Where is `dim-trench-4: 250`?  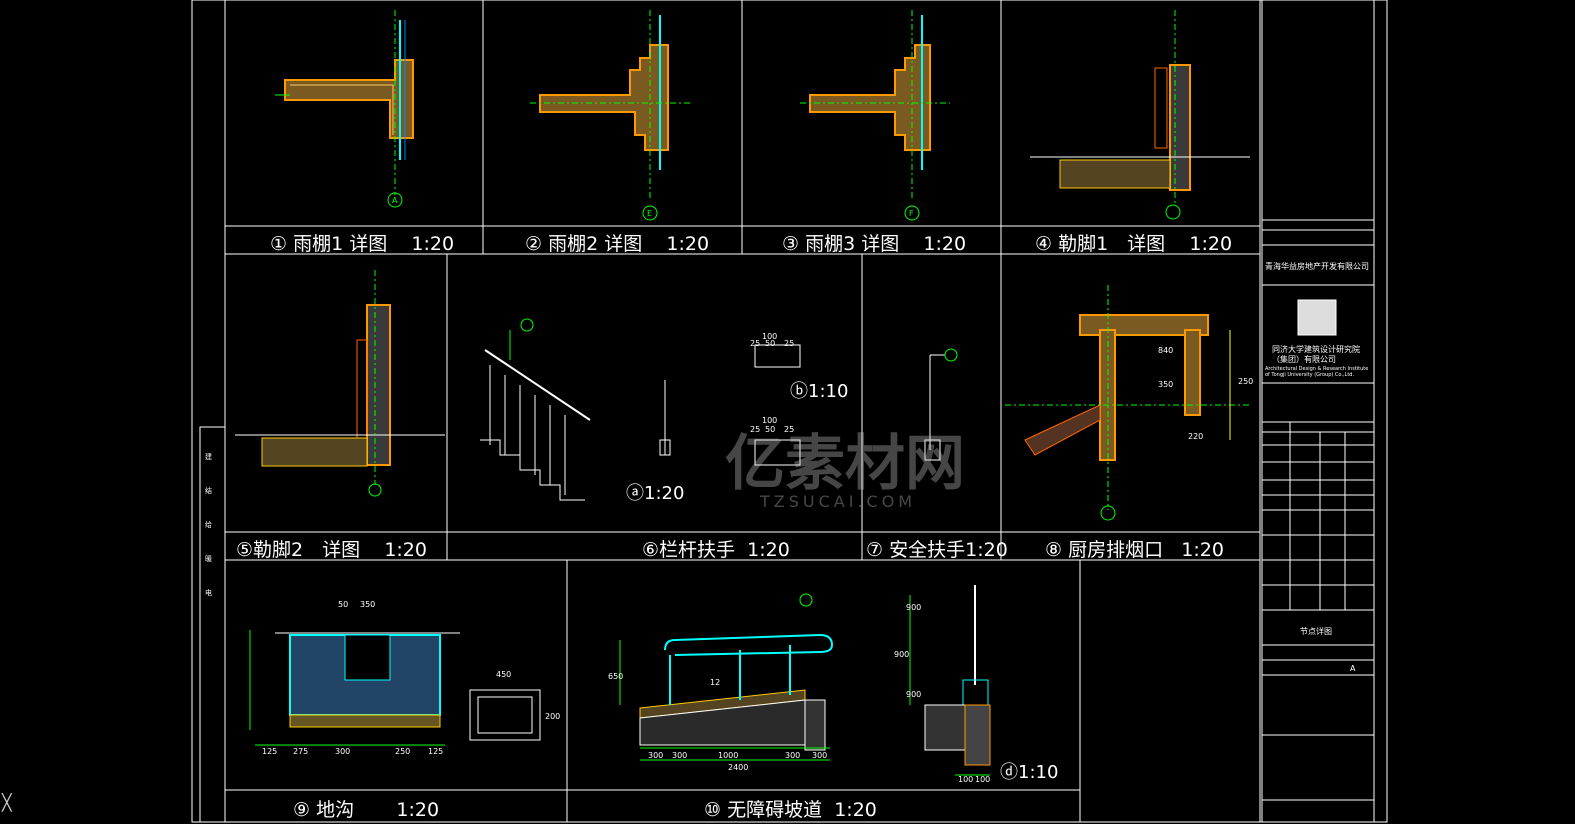 dim-trench-4: 250 is located at coordinates (403, 751).